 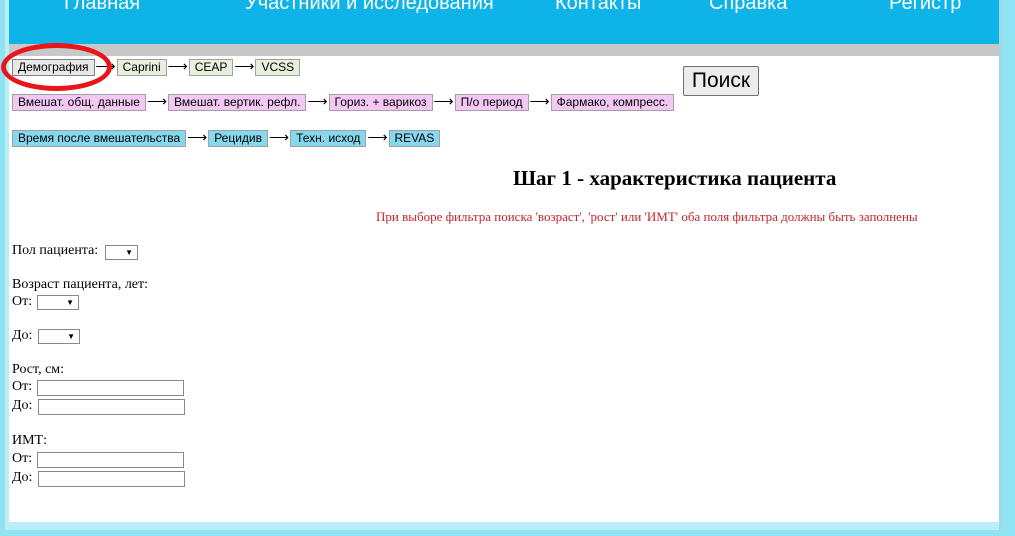 I want to click on age-from-select: ▼, so click(x=58, y=302).